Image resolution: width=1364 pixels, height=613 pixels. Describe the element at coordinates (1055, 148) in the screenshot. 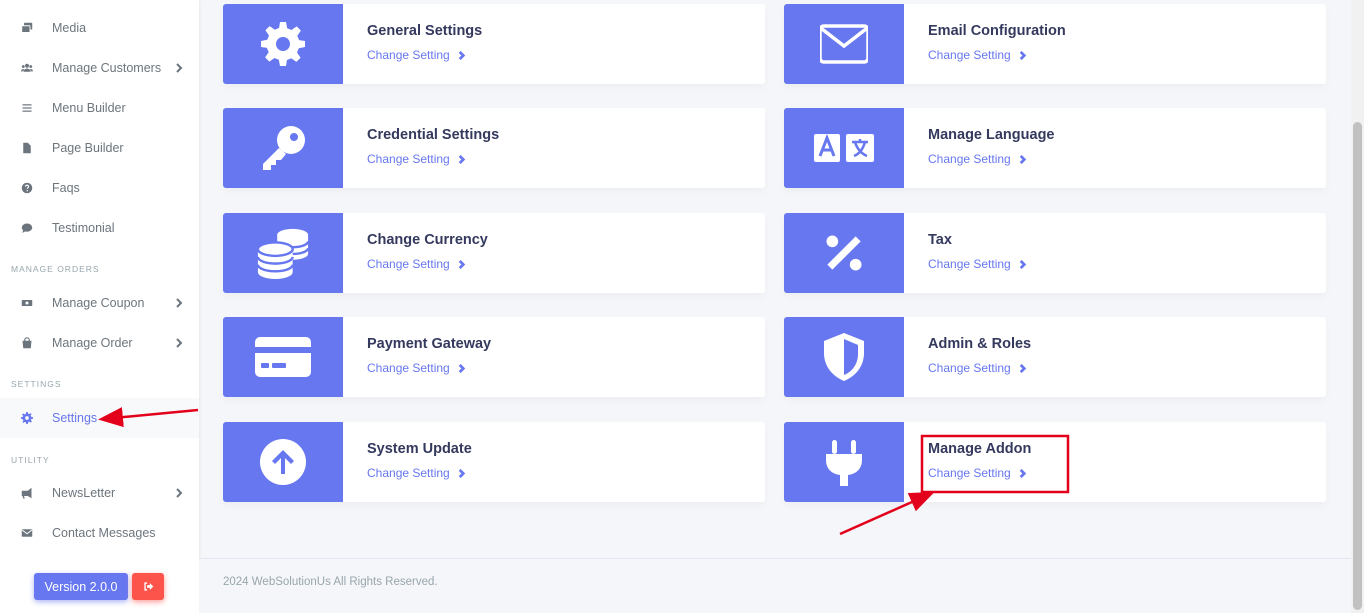

I see `settings-card-language: Manage Language Change Setting` at that location.